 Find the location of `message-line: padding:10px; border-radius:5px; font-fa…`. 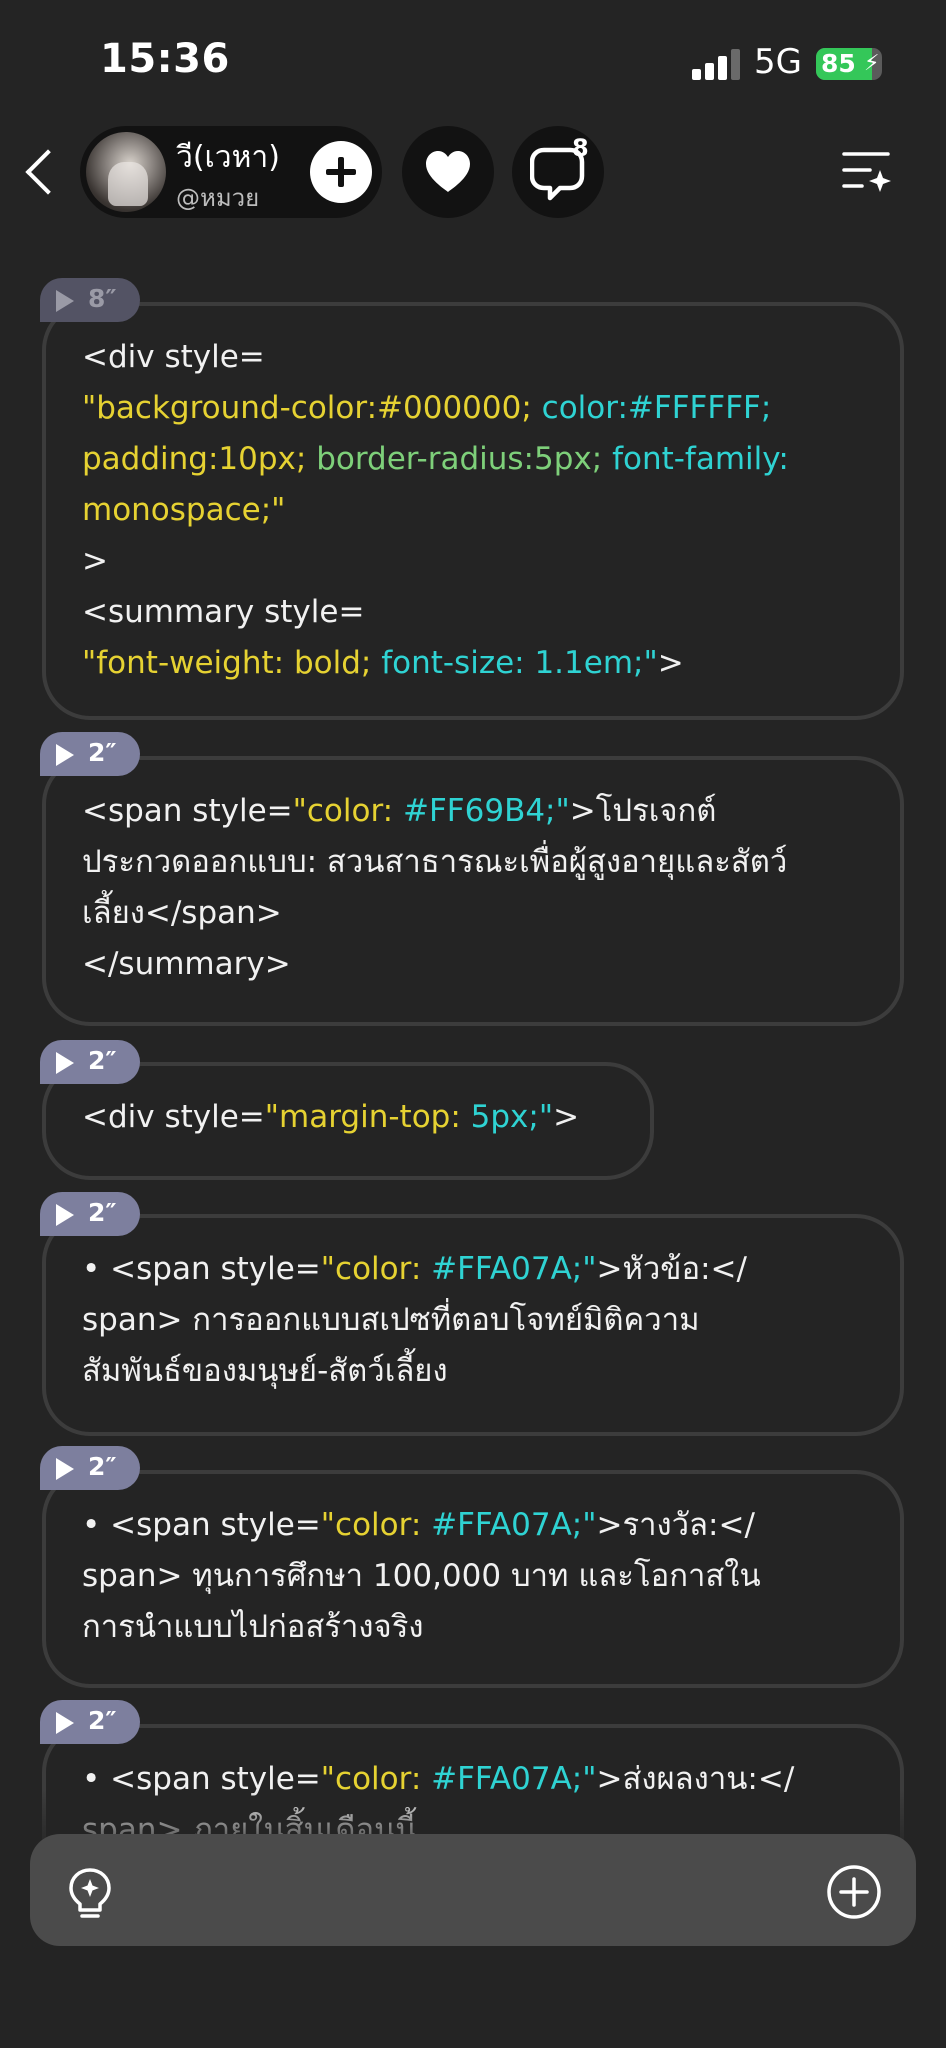

message-line: padding:10px; border-radius:5px; font-fa… is located at coordinates (435, 459).